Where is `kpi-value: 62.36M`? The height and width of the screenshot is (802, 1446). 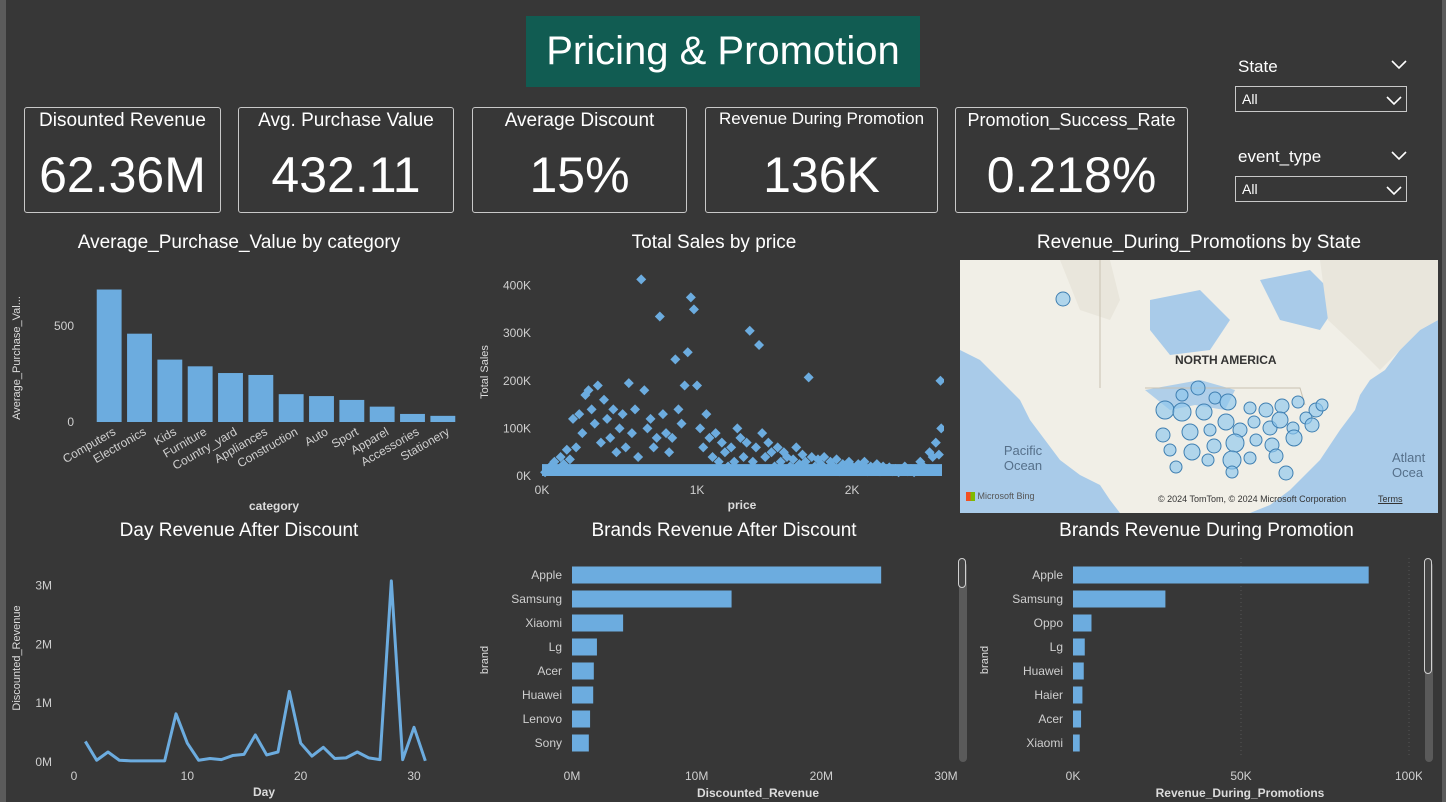
kpi-value: 62.36M is located at coordinates (122, 175).